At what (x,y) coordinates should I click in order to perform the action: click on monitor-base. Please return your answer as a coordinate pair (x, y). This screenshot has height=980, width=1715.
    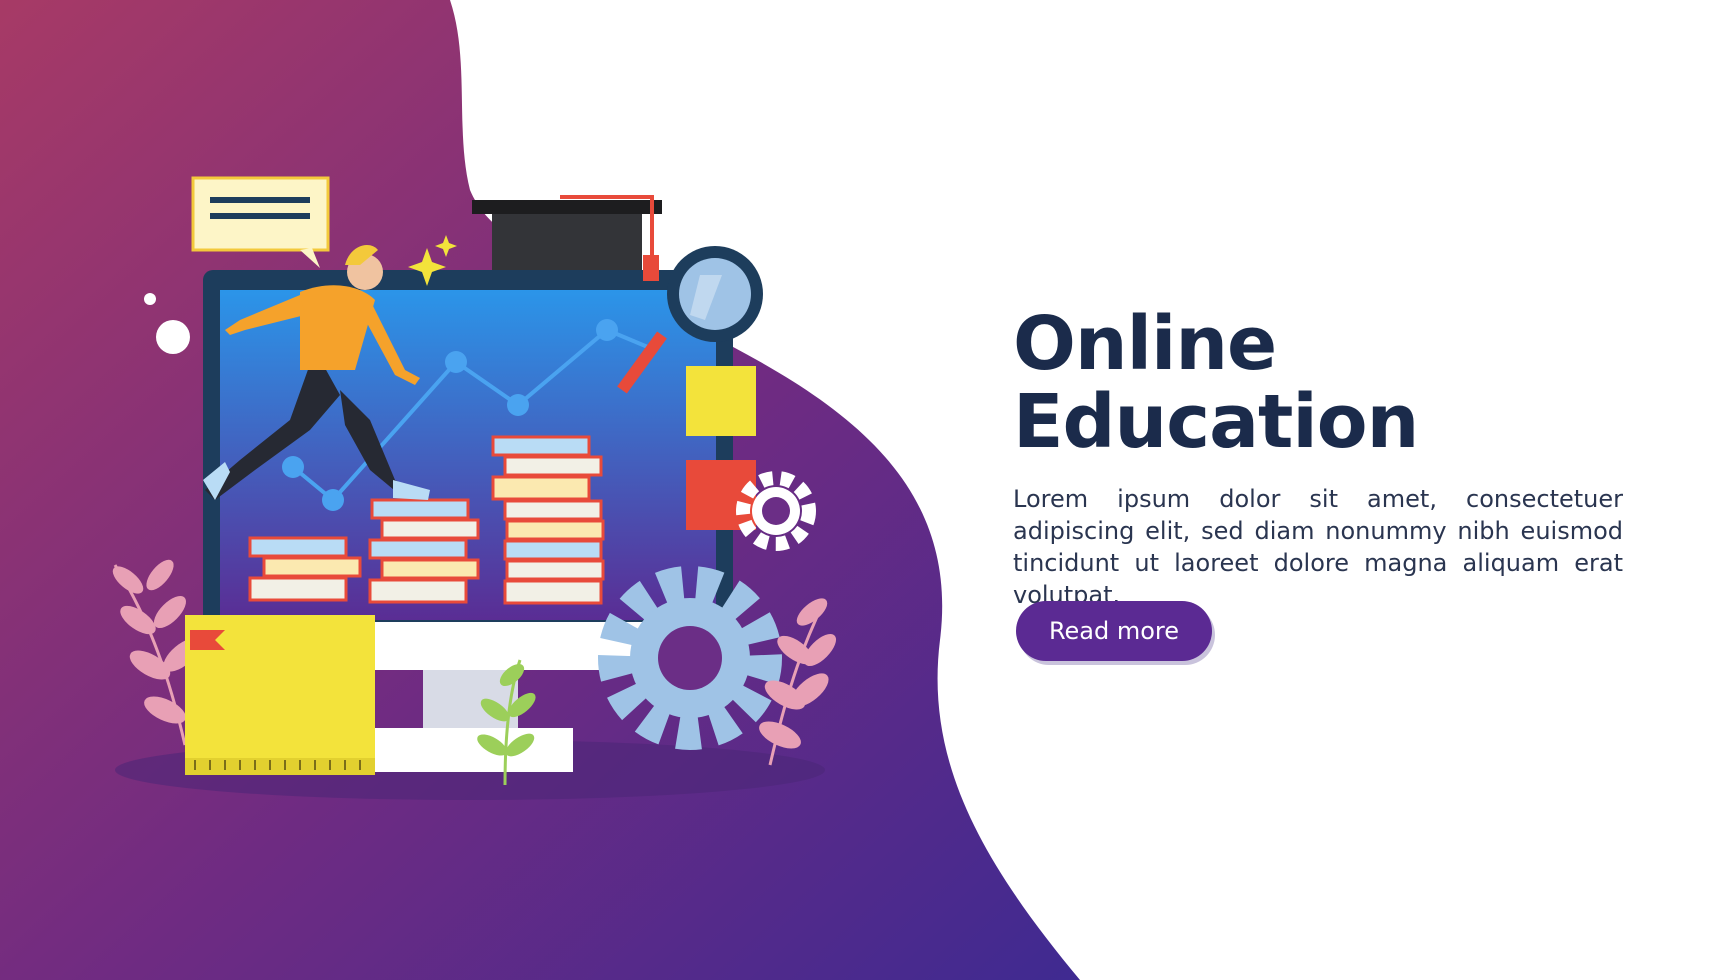
    Looking at the image, I should click on (474, 750).